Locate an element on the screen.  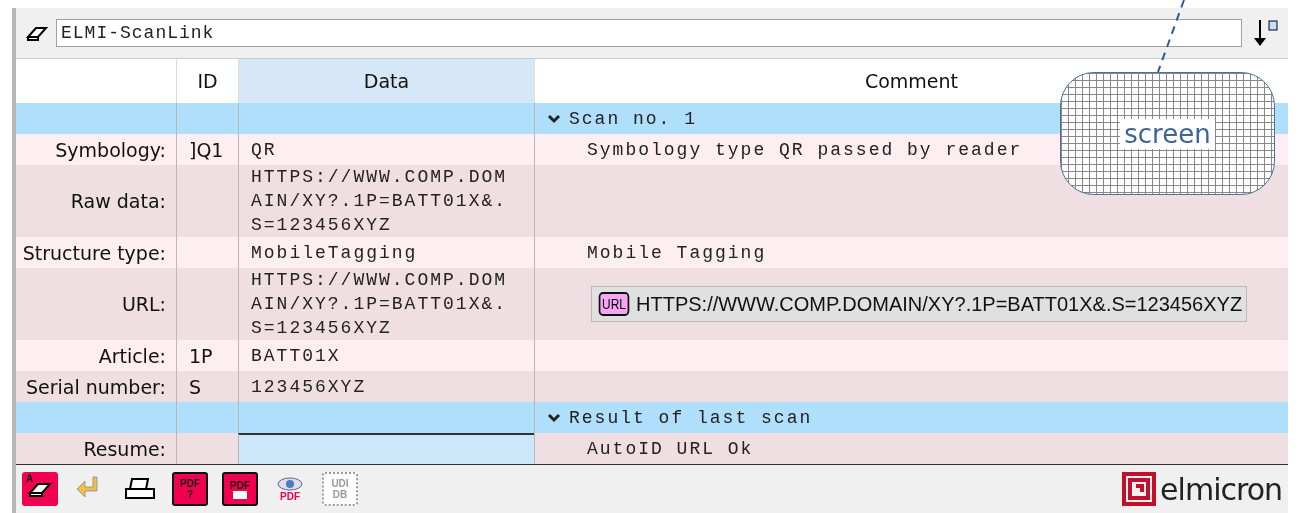
url-link: URL HTTPS://WWW.COMP.DOMAIN/XY?.1P=BATT01X&.S=123456XYZ is located at coordinates (919, 304).